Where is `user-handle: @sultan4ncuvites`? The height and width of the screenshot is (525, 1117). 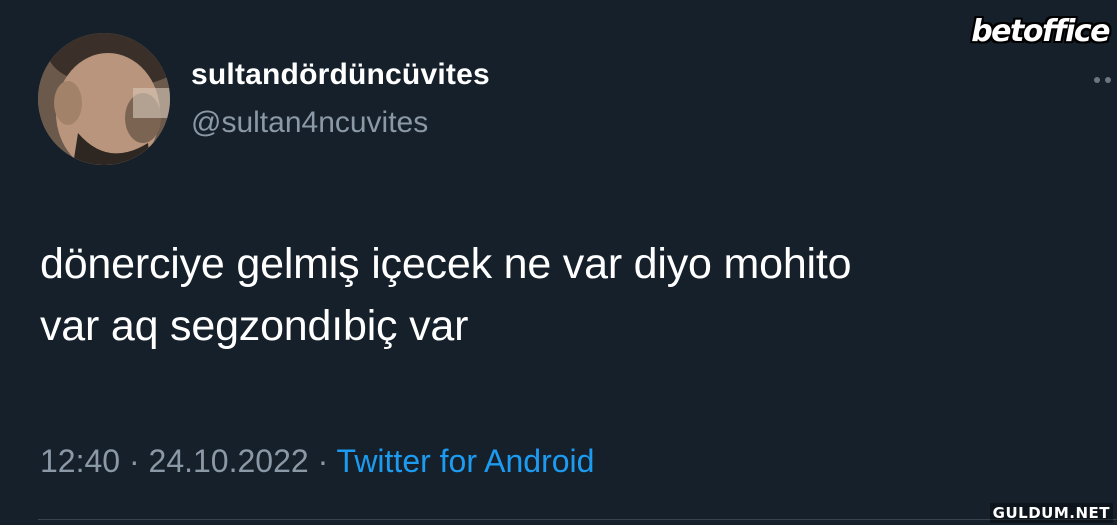
user-handle: @sultan4ncuvites is located at coordinates (309, 123).